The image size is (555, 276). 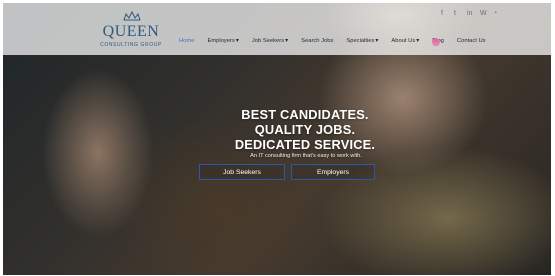 I want to click on nav-item-home: Home, so click(x=186, y=41).